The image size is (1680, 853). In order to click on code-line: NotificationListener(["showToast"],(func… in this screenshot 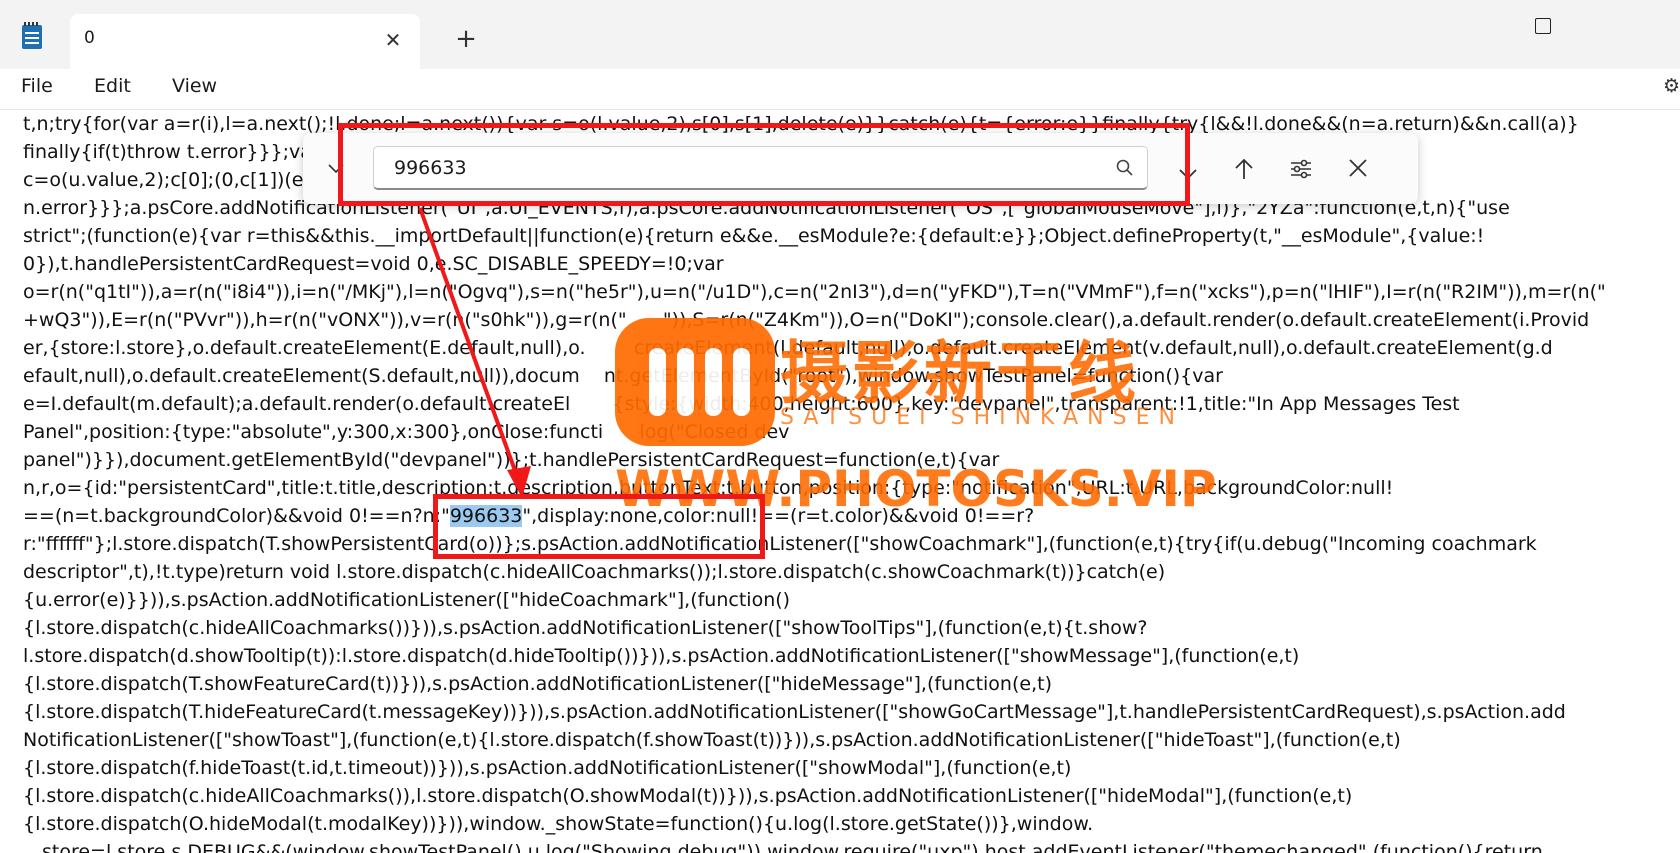, I will do `click(712, 740)`.